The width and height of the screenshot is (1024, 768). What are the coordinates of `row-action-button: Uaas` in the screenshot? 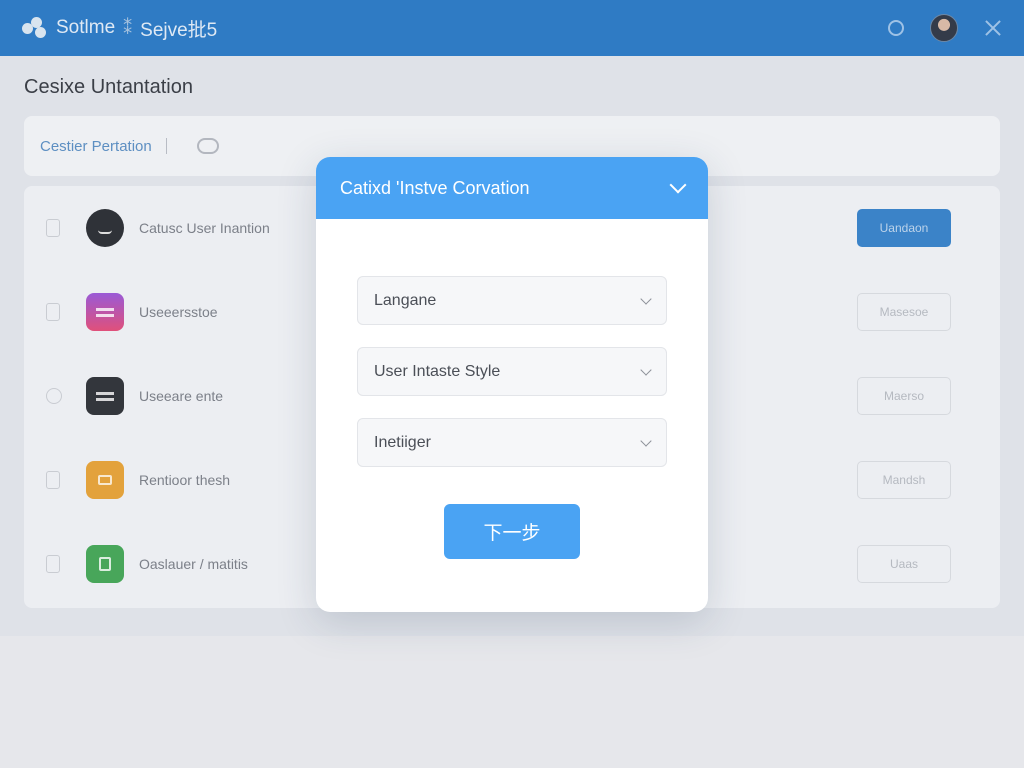 It's located at (904, 564).